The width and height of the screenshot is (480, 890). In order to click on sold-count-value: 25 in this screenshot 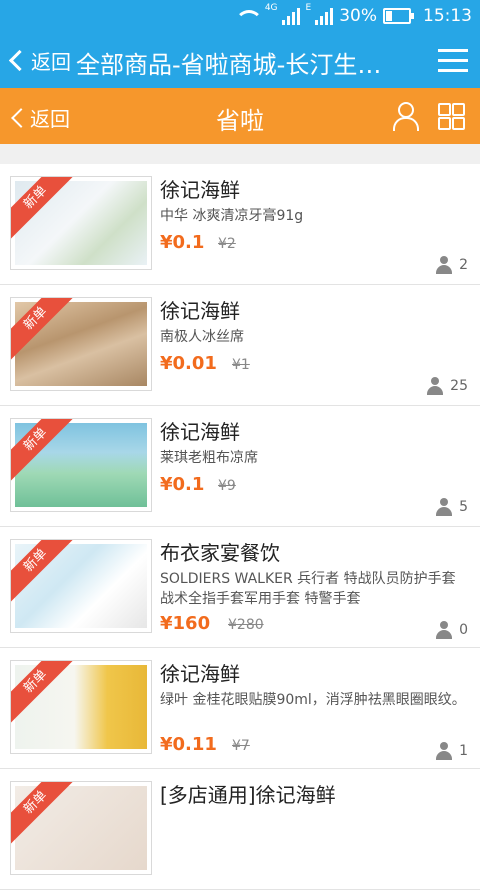, I will do `click(459, 386)`.